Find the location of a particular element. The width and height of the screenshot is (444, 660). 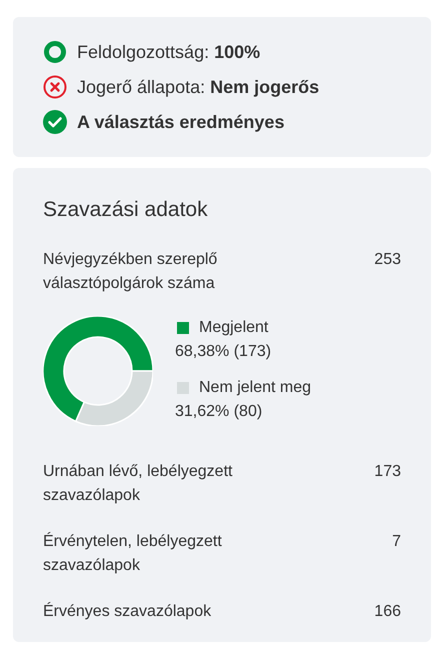

legend-label: Megjelent is located at coordinates (233, 328).